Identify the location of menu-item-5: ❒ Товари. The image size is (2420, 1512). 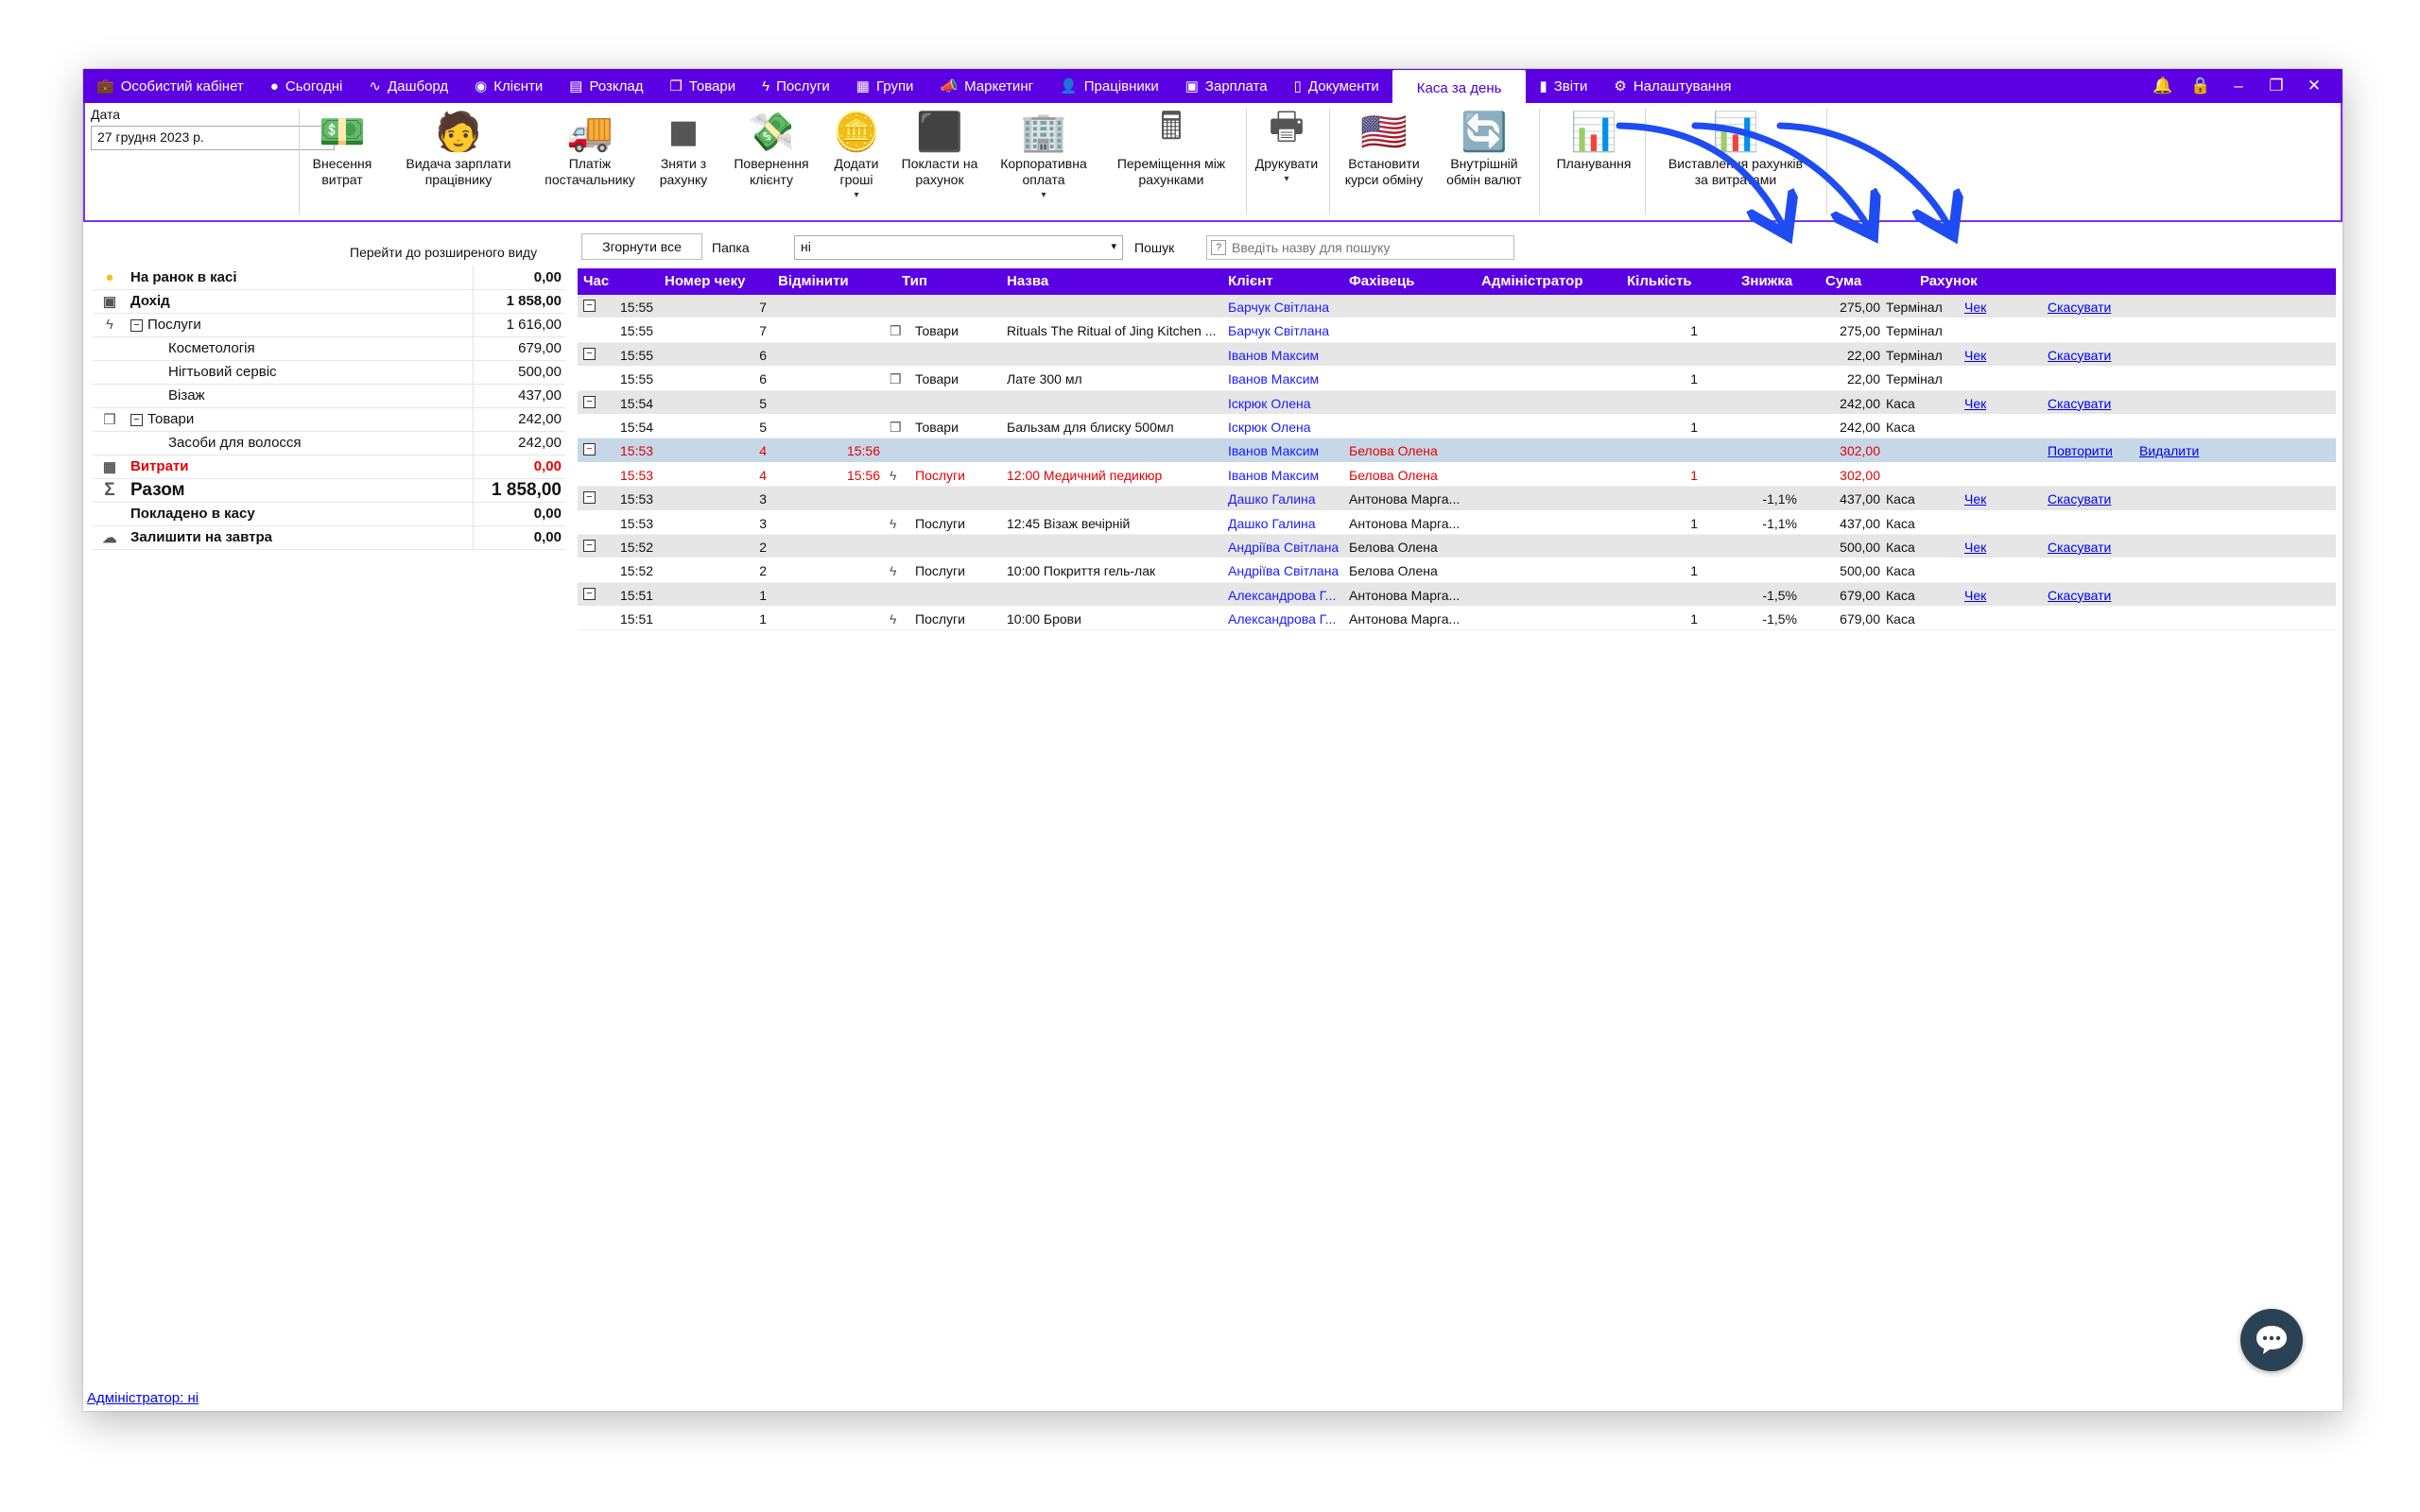
(703, 86).